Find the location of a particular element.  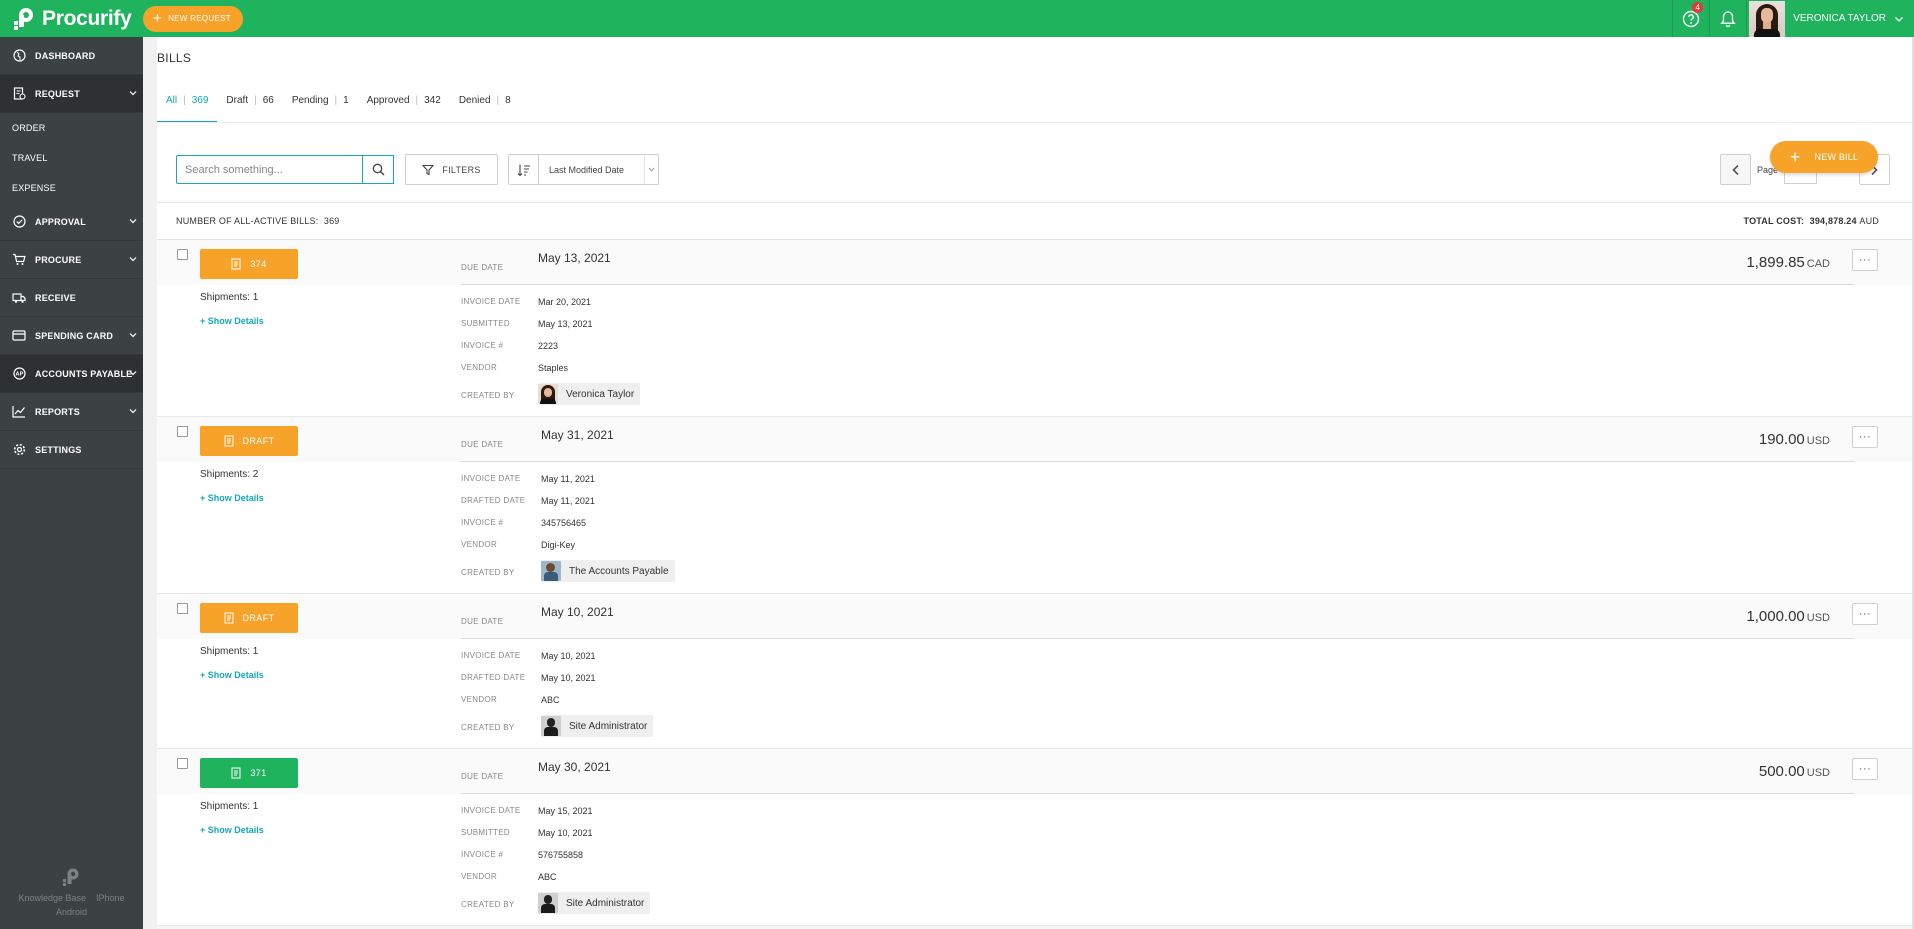

iphone-link: IPhone is located at coordinates (110, 898).